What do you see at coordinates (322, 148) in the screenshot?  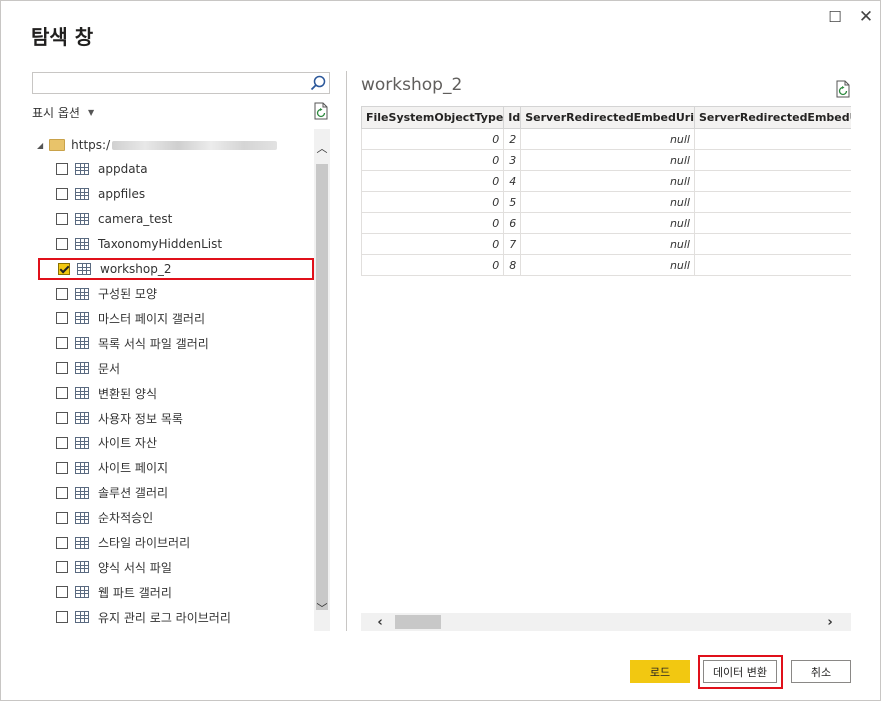 I see `scroll-up-icon: ︿` at bounding box center [322, 148].